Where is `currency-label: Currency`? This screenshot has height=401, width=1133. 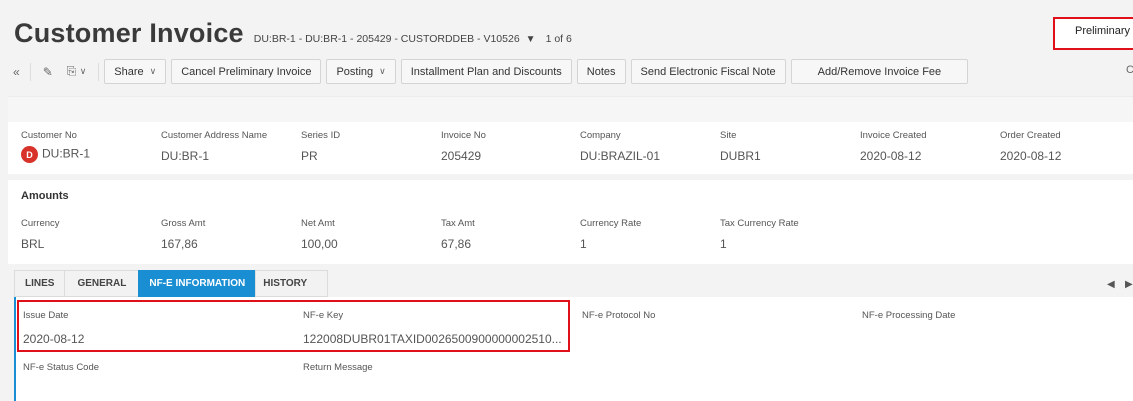
currency-label: Currency is located at coordinates (40, 223).